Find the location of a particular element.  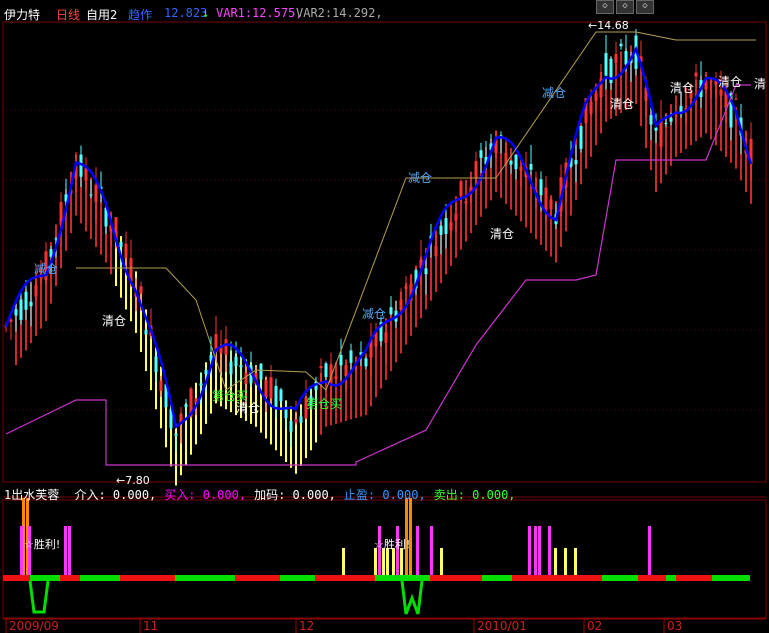

window-button-1: ◇ is located at coordinates (605, 7).